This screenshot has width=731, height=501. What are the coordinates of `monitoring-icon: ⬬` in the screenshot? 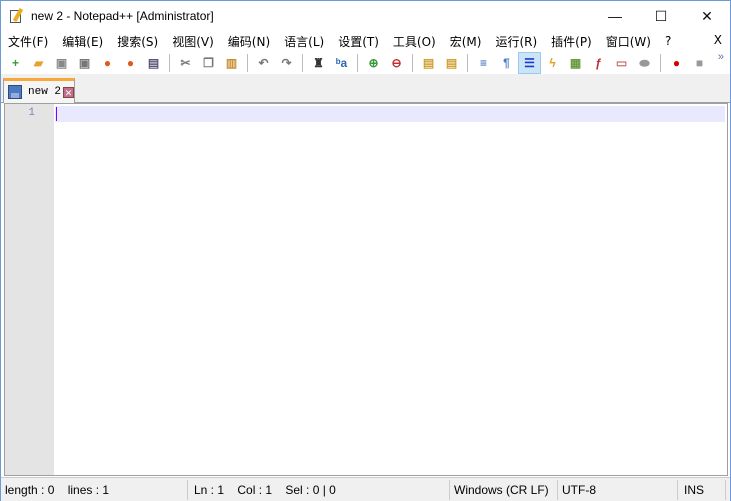 It's located at (644, 62).